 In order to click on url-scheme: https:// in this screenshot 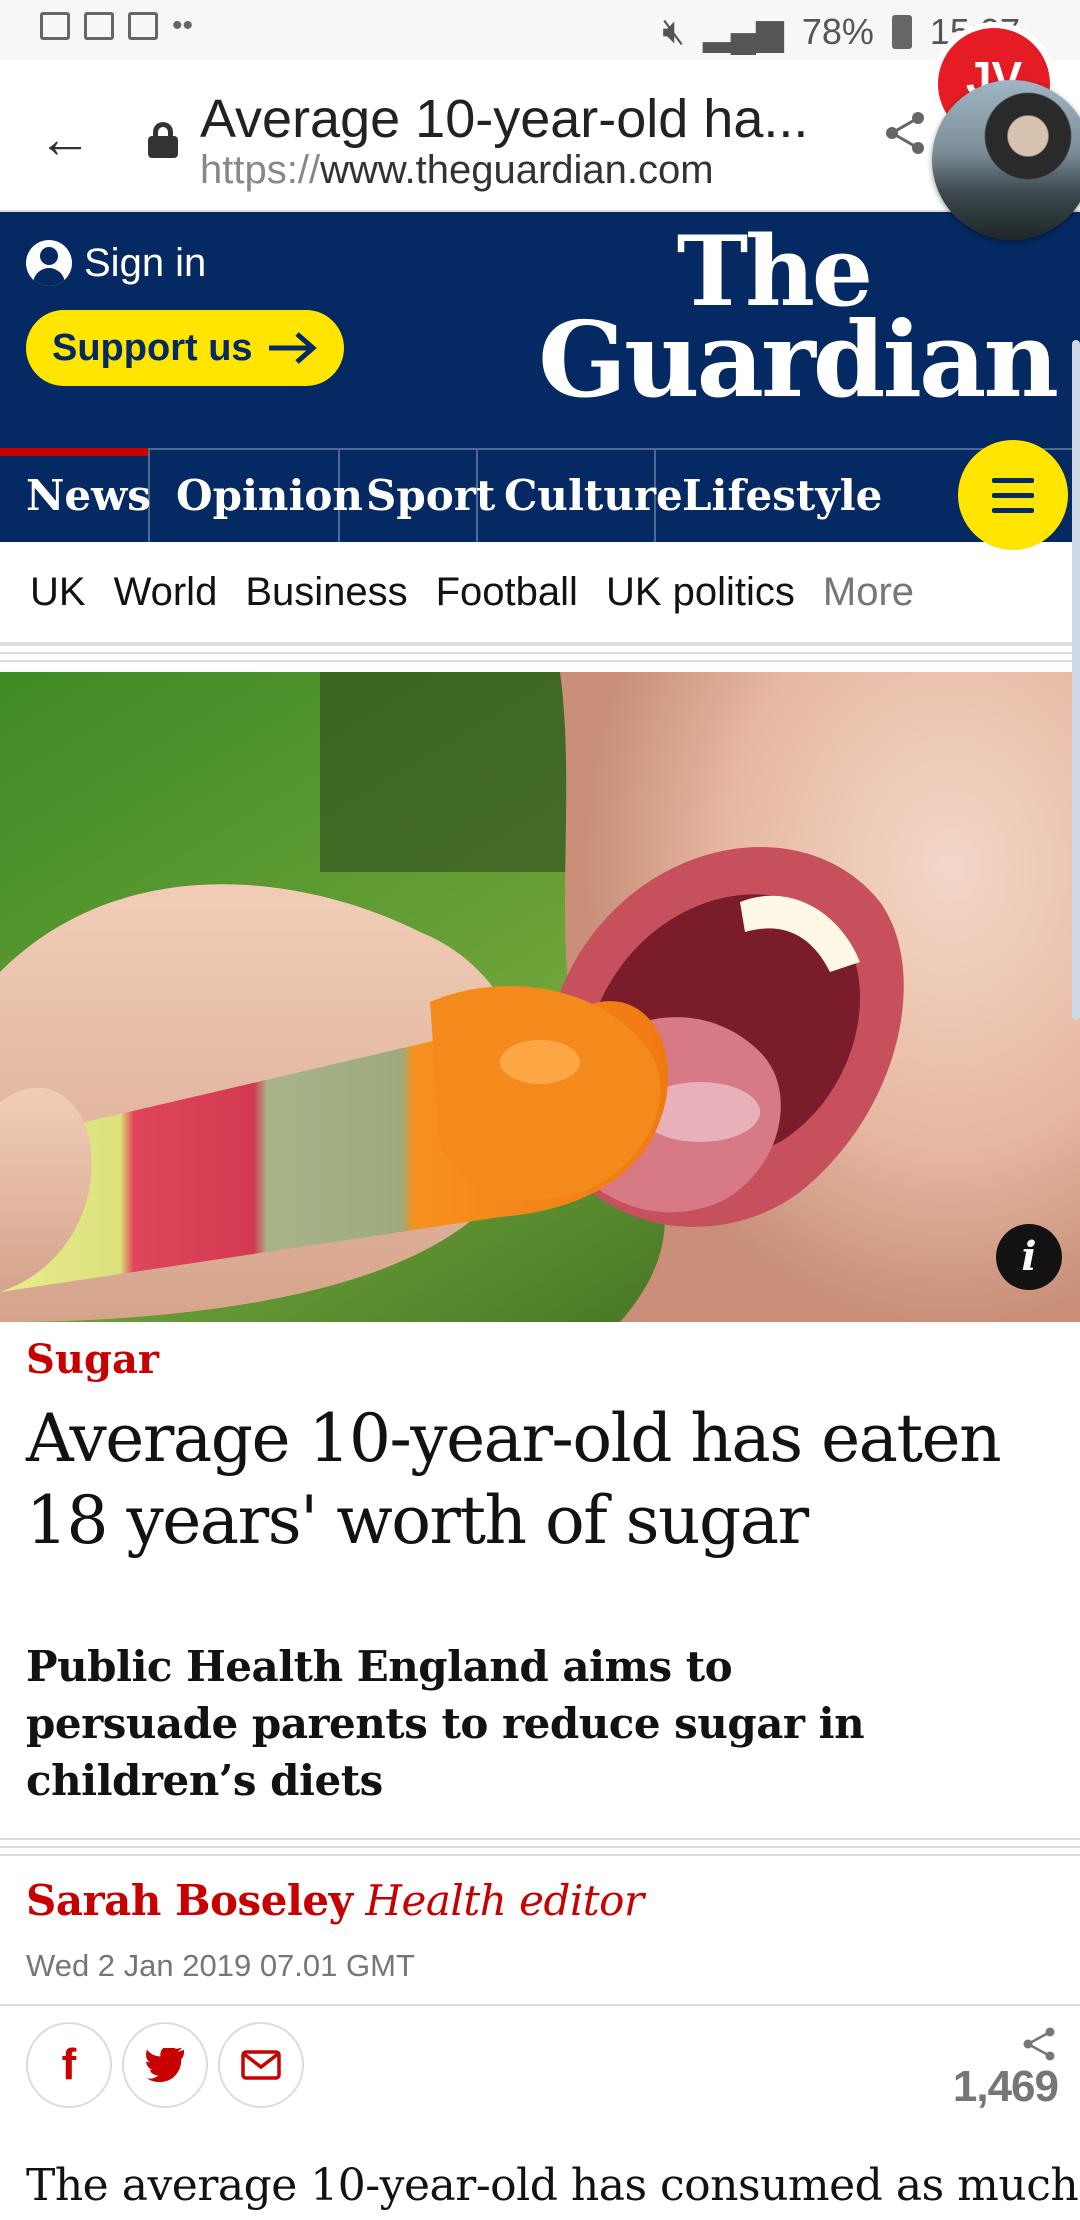, I will do `click(260, 170)`.